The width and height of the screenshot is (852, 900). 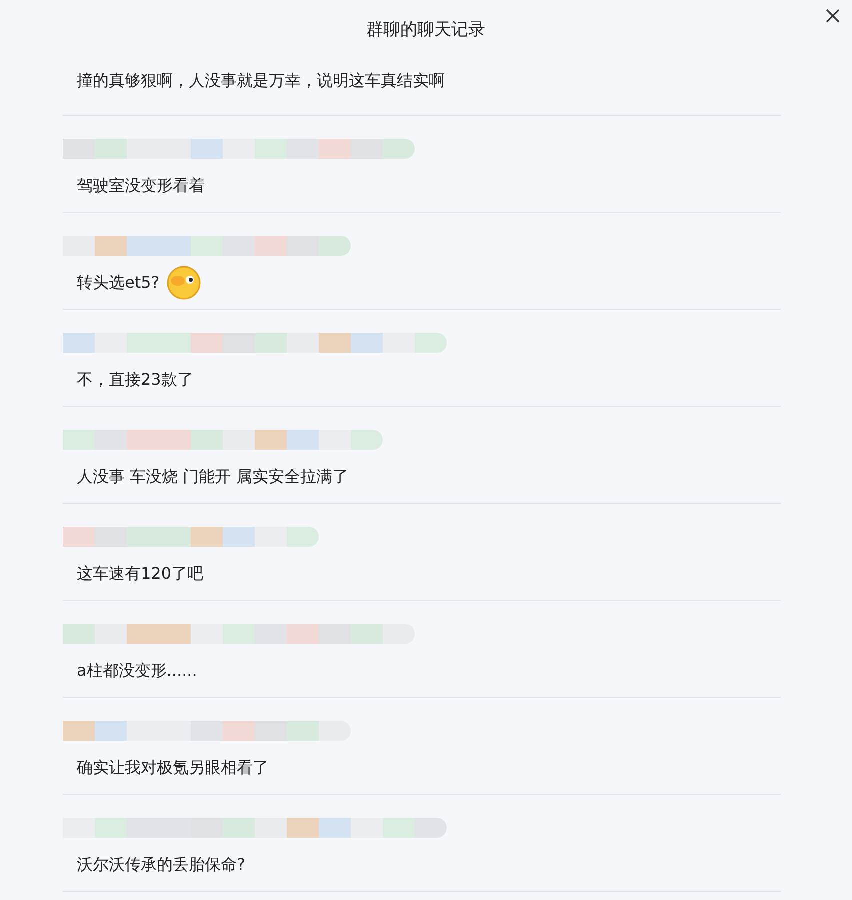 What do you see at coordinates (140, 574) in the screenshot?
I see `message-text: 这车速有120了吧` at bounding box center [140, 574].